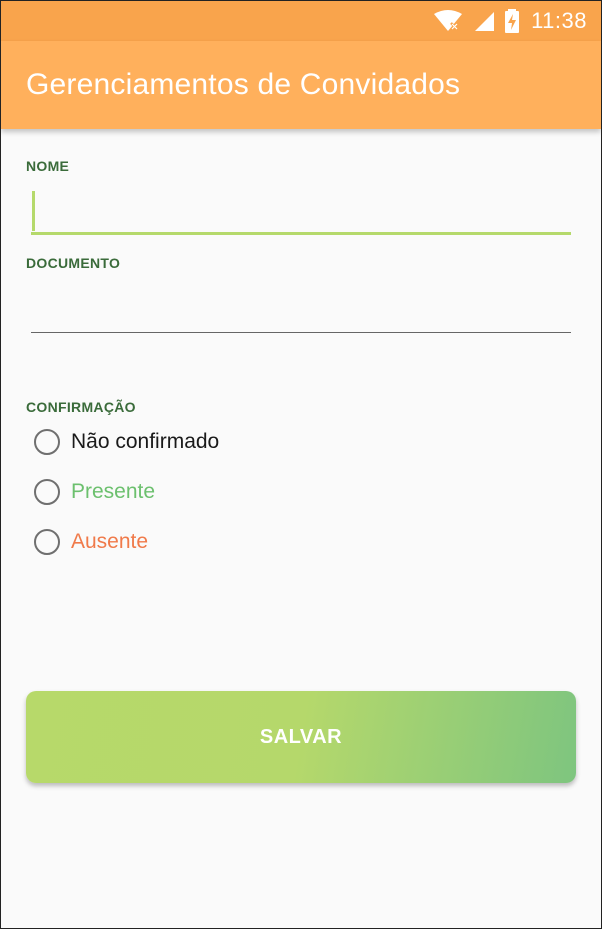 This screenshot has width=602, height=929. I want to click on text-cursor, so click(33, 211).